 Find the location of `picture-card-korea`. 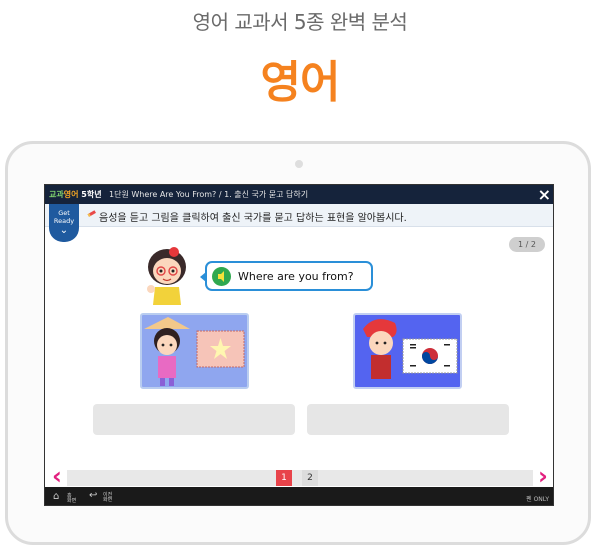

picture-card-korea is located at coordinates (407, 351).